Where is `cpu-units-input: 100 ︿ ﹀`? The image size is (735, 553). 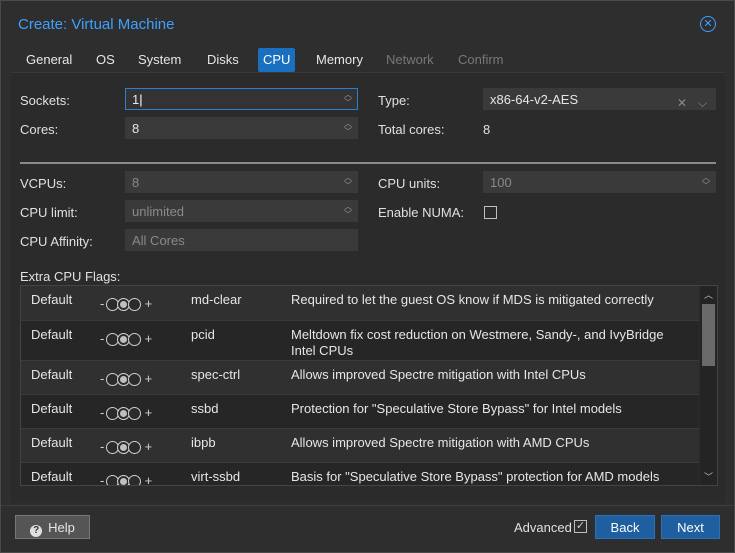 cpu-units-input: 100 ︿ ﹀ is located at coordinates (599, 182).